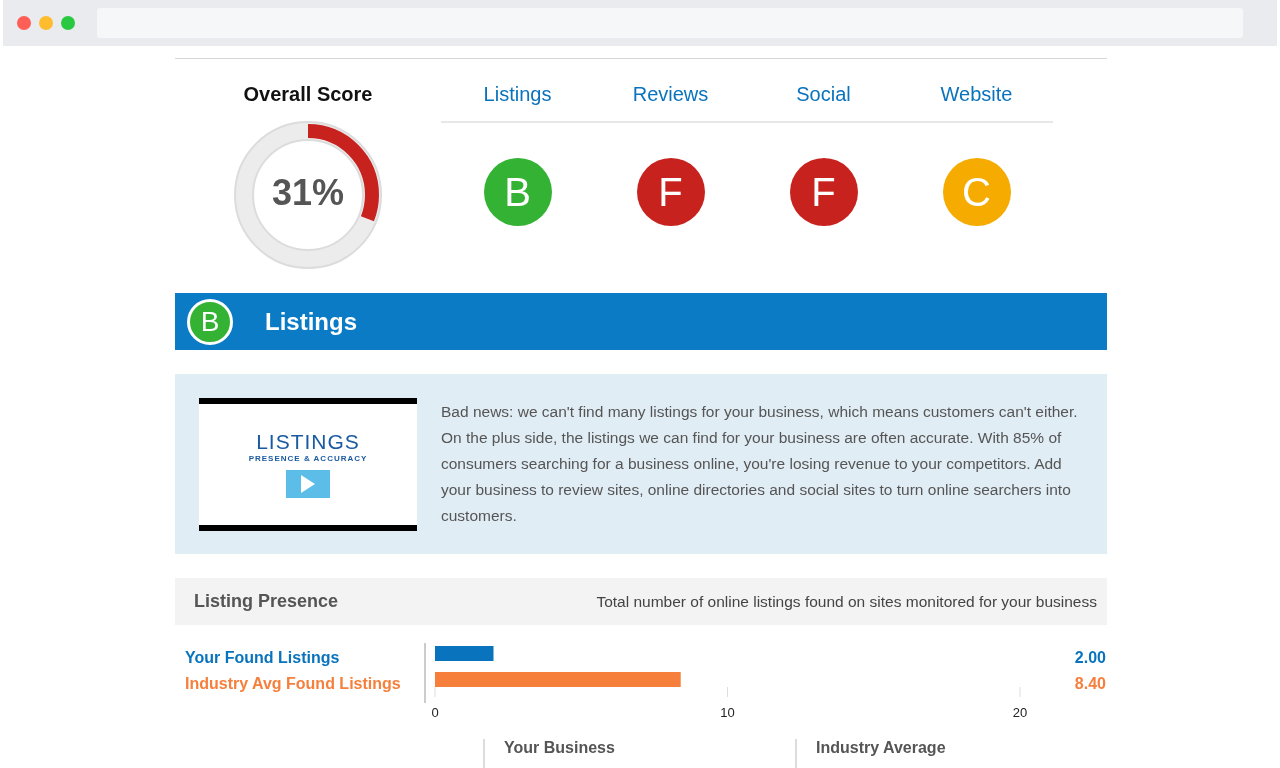  I want to click on value-label: 8.40, so click(1090, 683).